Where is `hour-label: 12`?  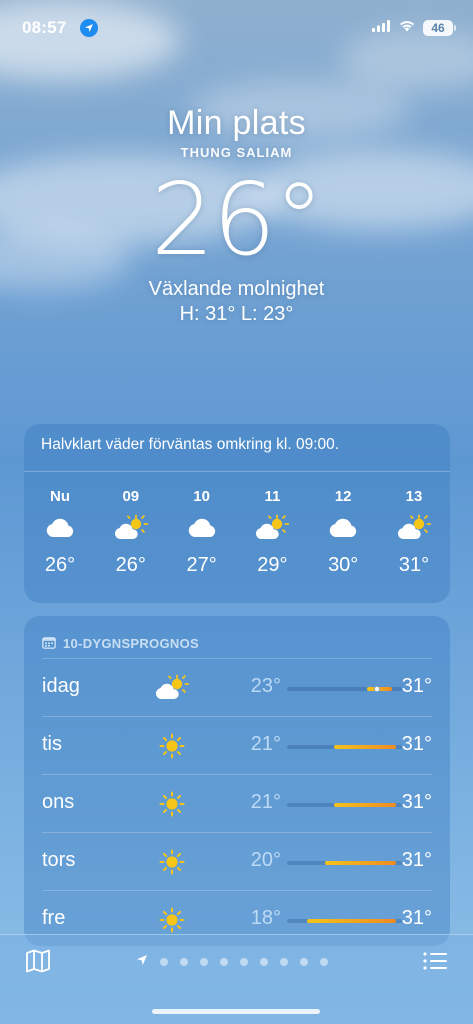
hour-label: 12 is located at coordinates (343, 496).